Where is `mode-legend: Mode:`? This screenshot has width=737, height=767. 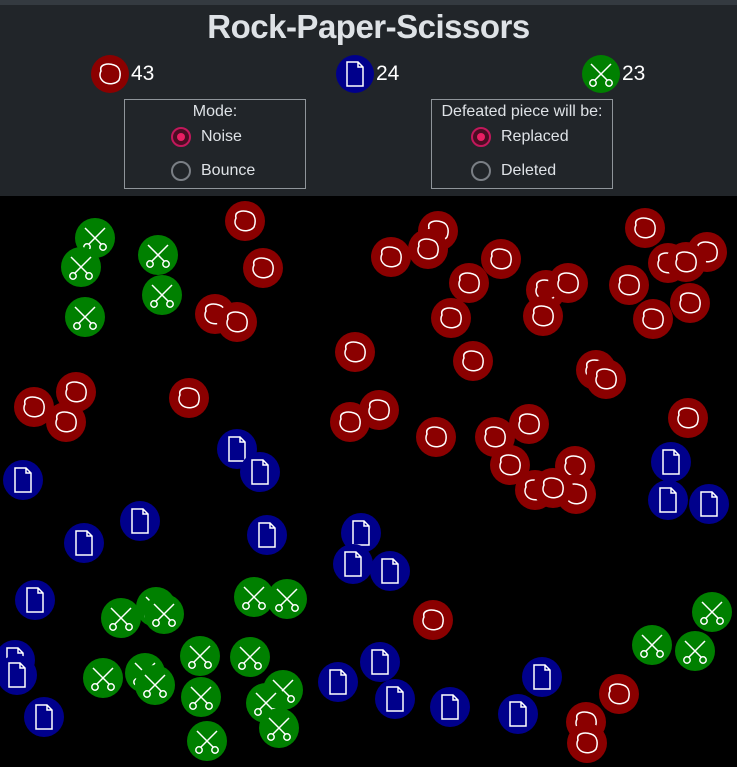 mode-legend: Mode: is located at coordinates (215, 111).